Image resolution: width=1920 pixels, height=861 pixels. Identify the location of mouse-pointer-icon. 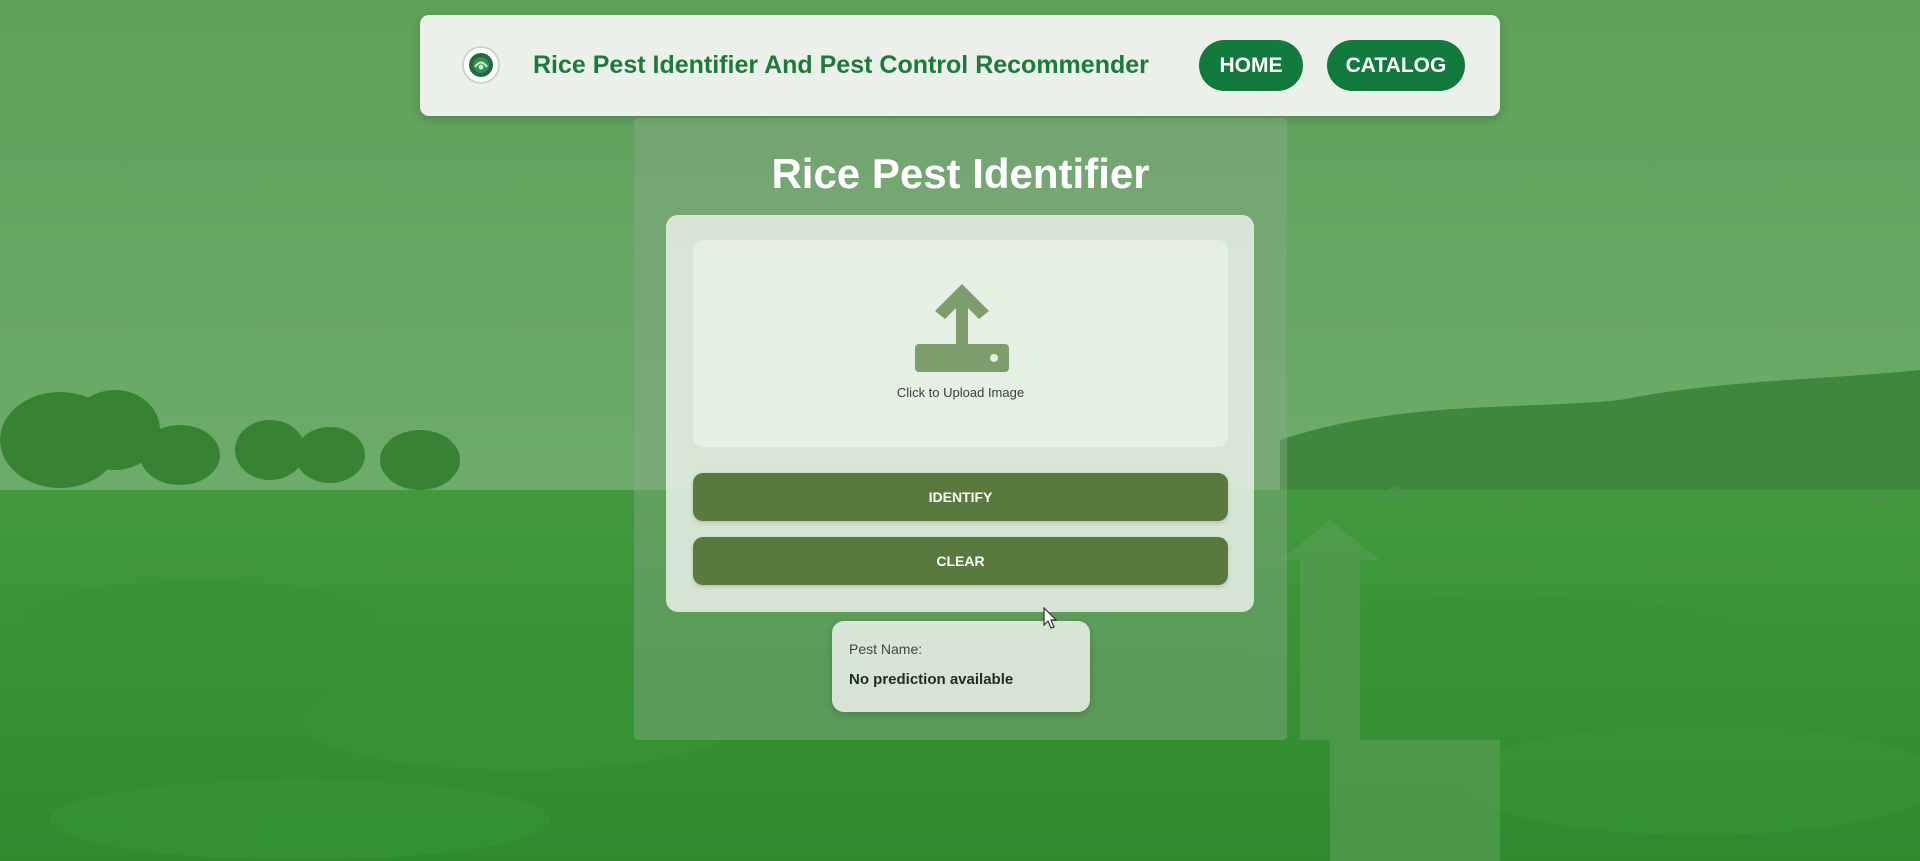
(1050, 618).